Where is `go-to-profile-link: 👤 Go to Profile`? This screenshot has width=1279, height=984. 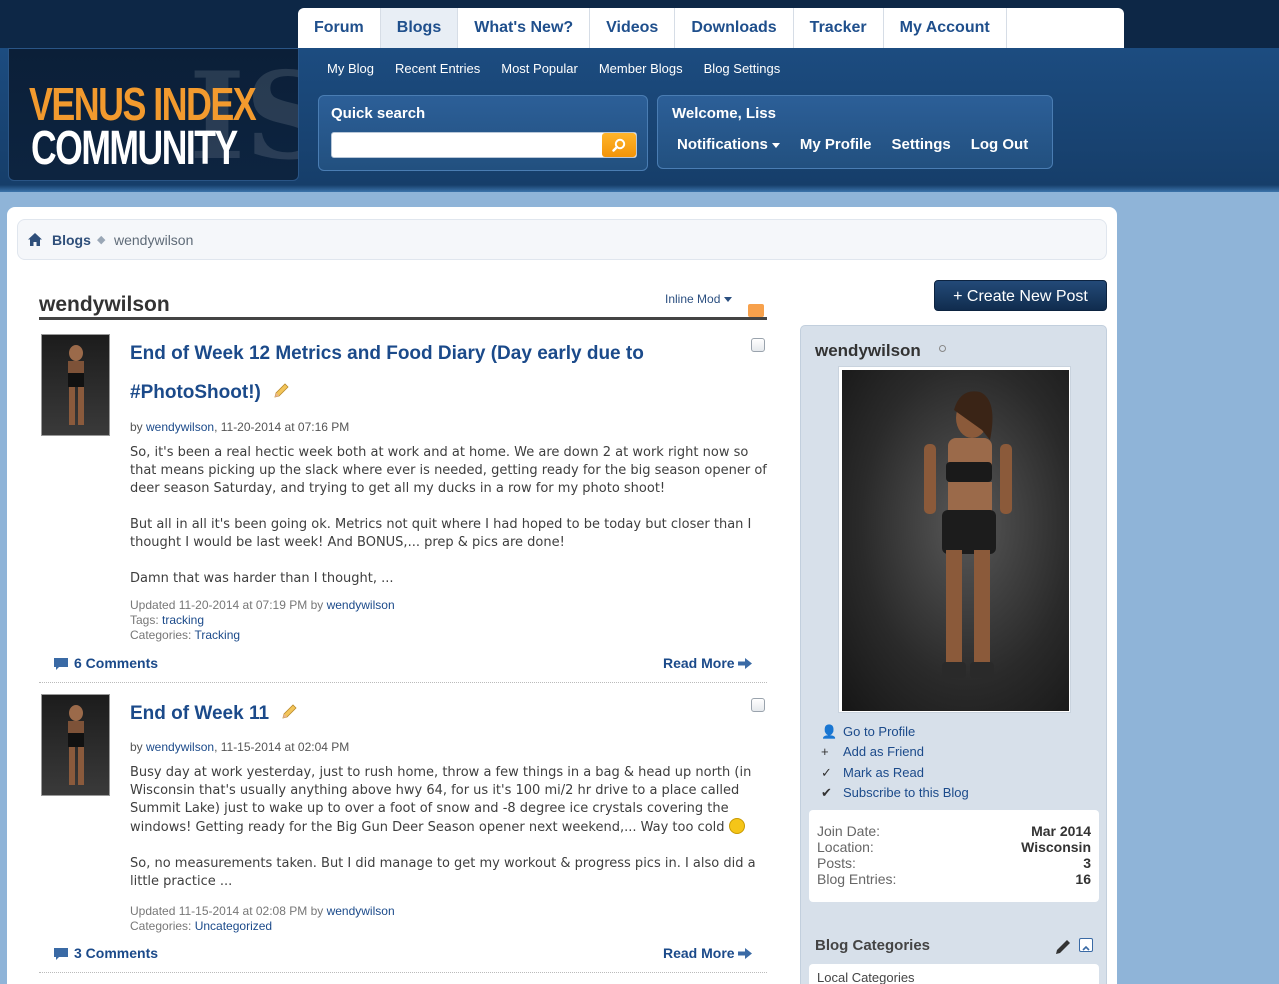 go-to-profile-link: 👤 Go to Profile is located at coordinates (868, 732).